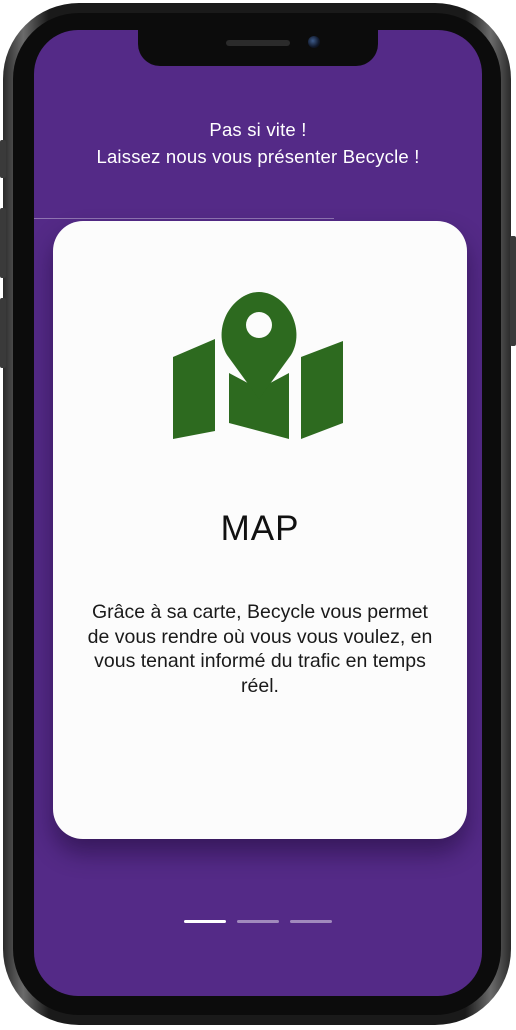  Describe the element at coordinates (3, 159) in the screenshot. I see `mute-switch` at that location.